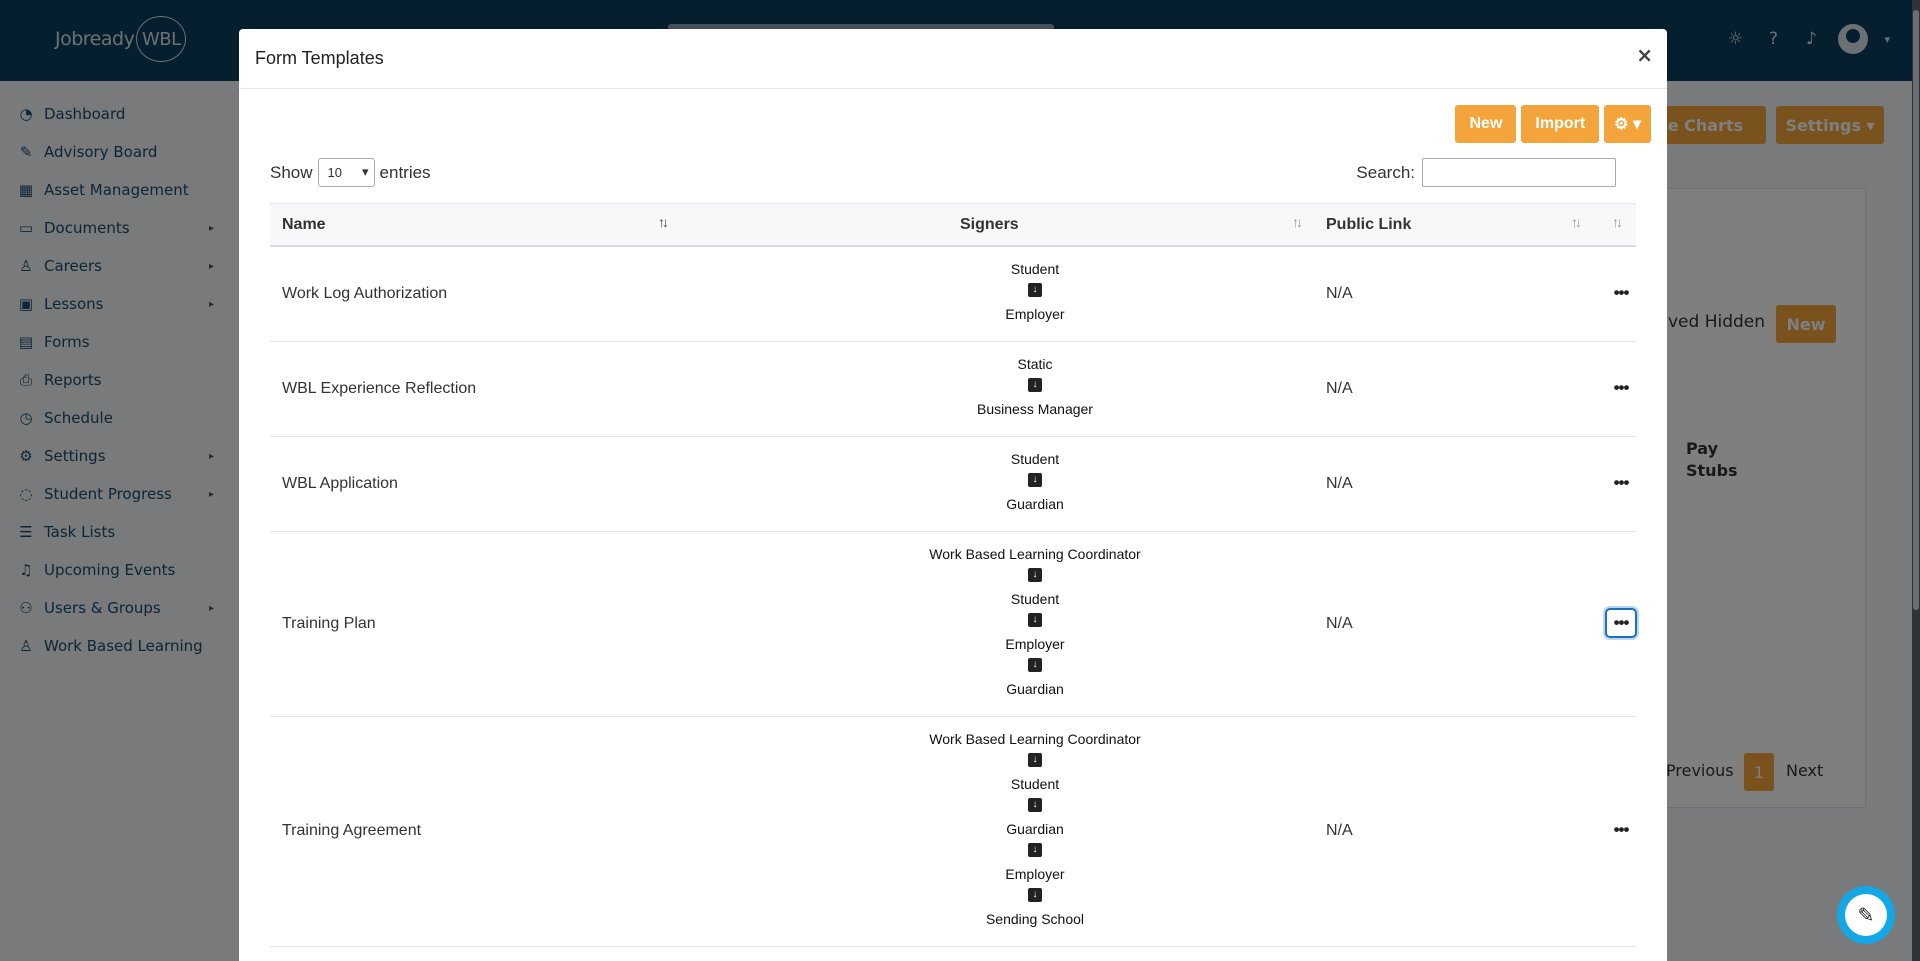 The height and width of the screenshot is (961, 1920). Describe the element at coordinates (329, 624) in the screenshot. I see `template-name: Training Plan` at that location.